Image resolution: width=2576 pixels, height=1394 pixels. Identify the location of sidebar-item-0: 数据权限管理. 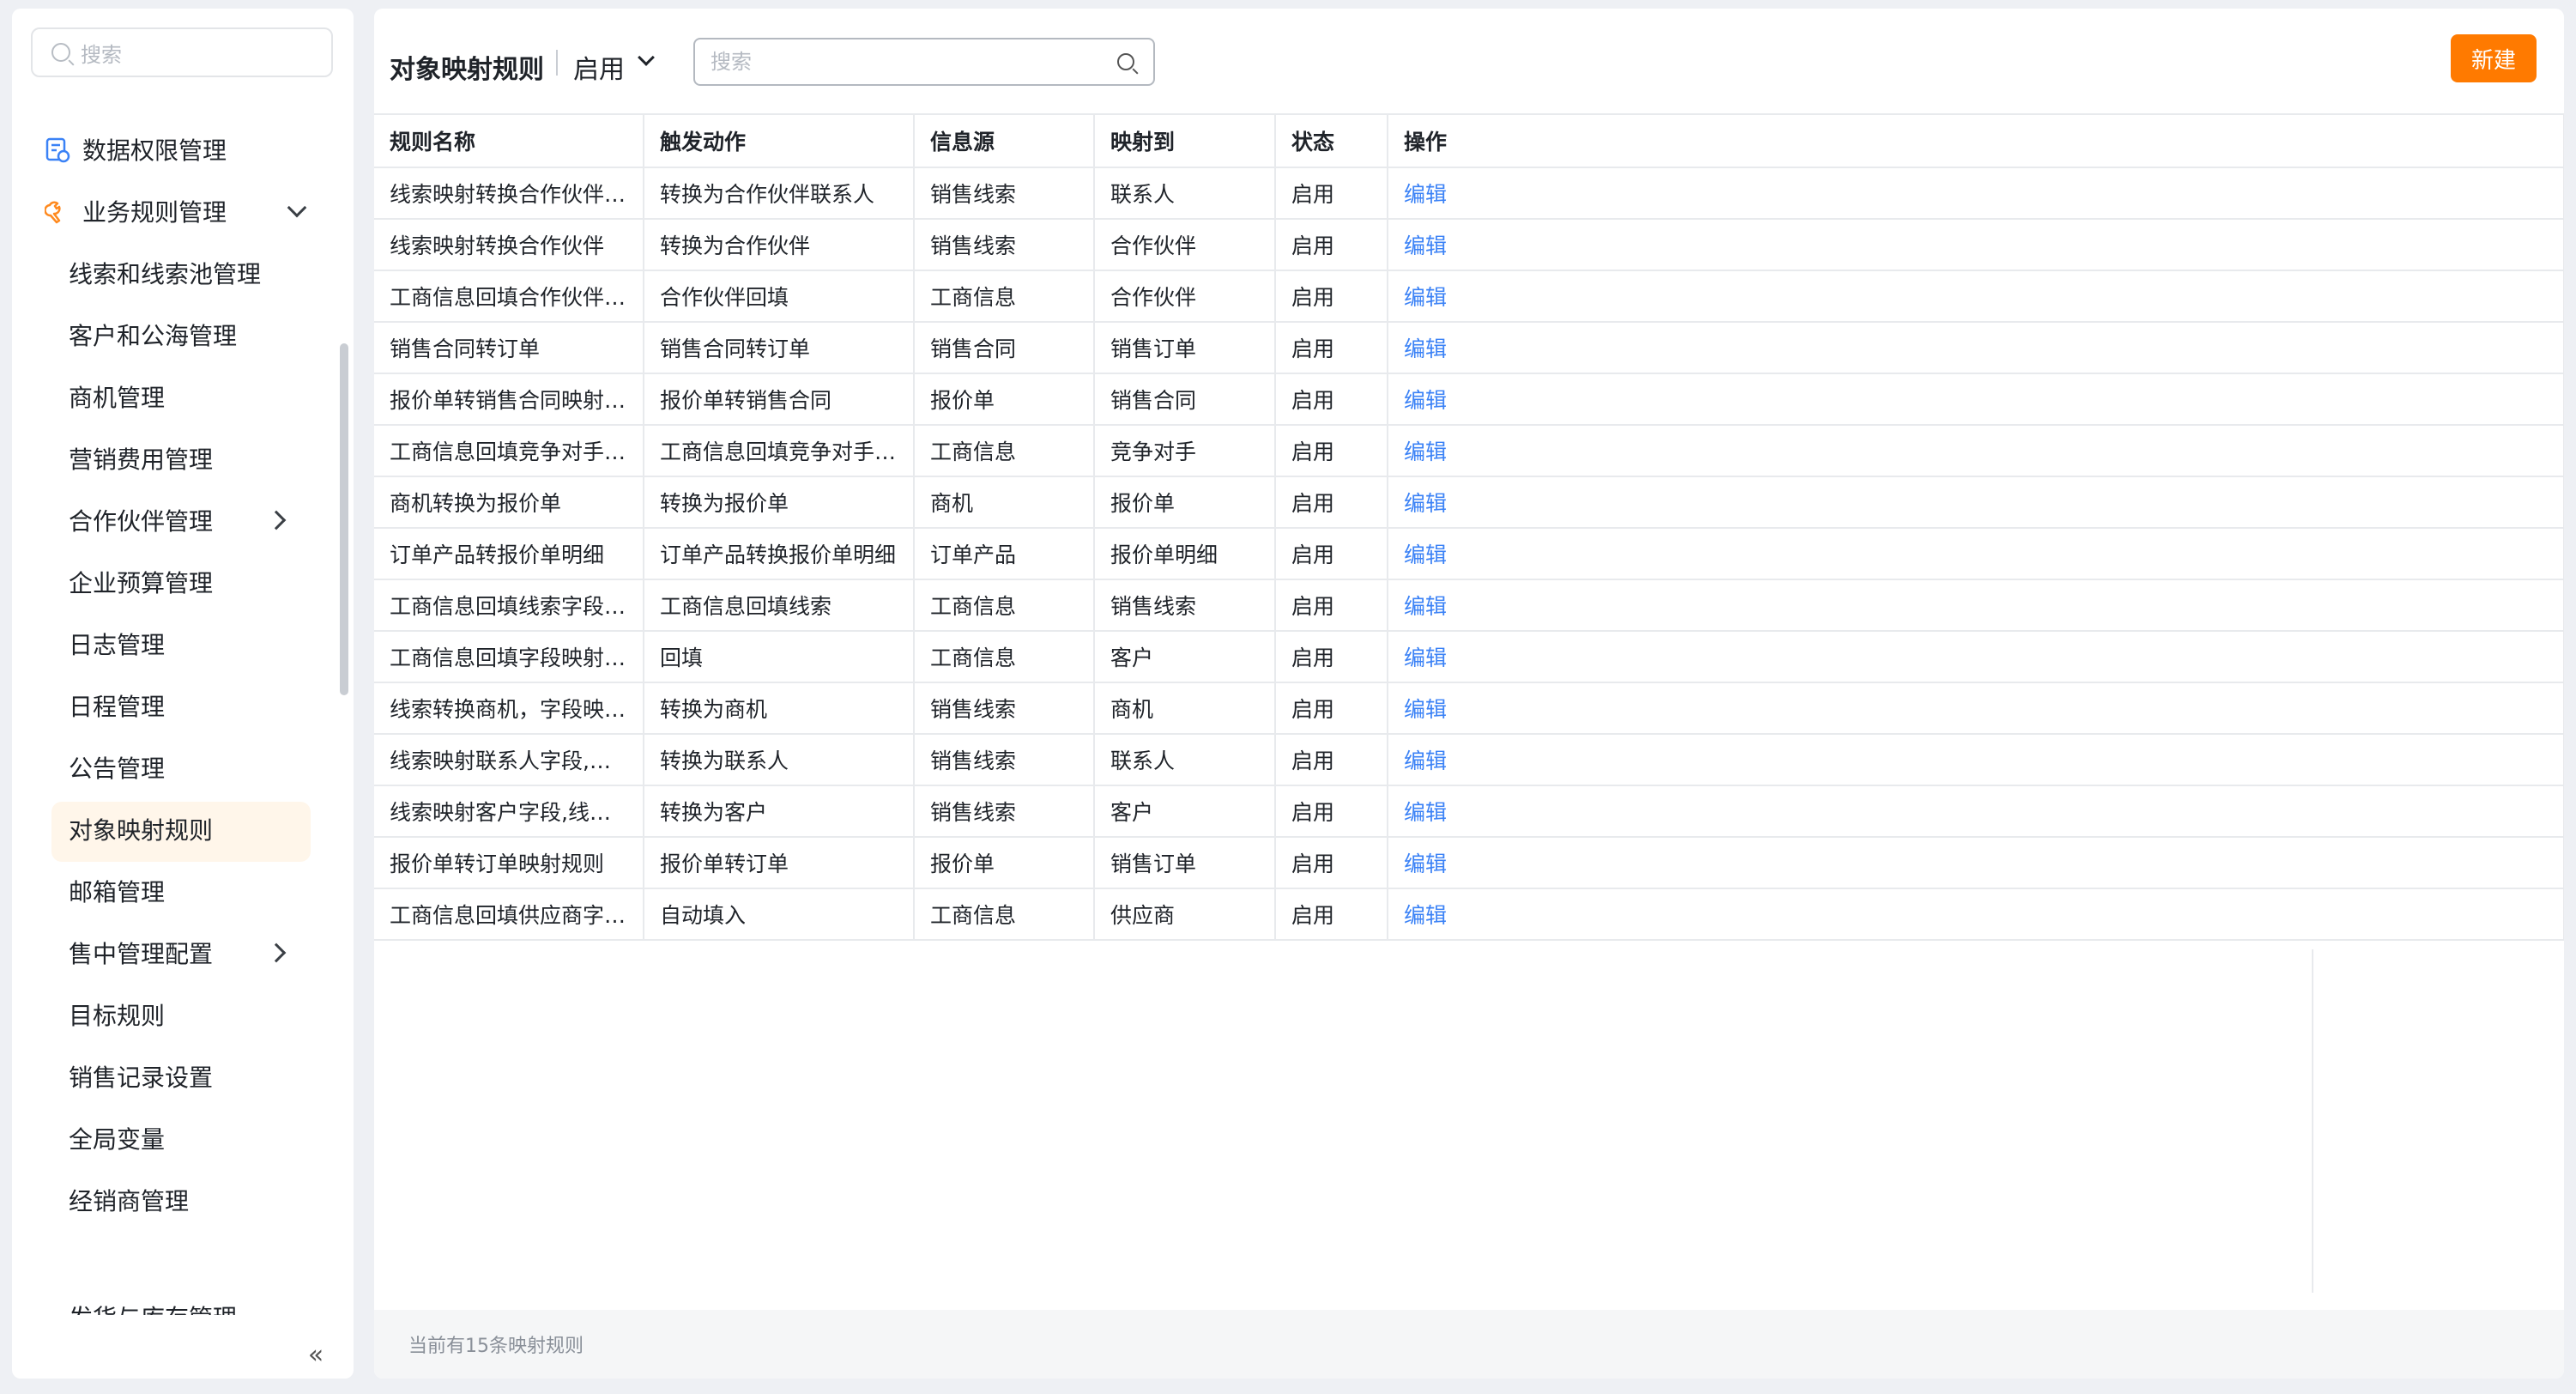
(183, 149).